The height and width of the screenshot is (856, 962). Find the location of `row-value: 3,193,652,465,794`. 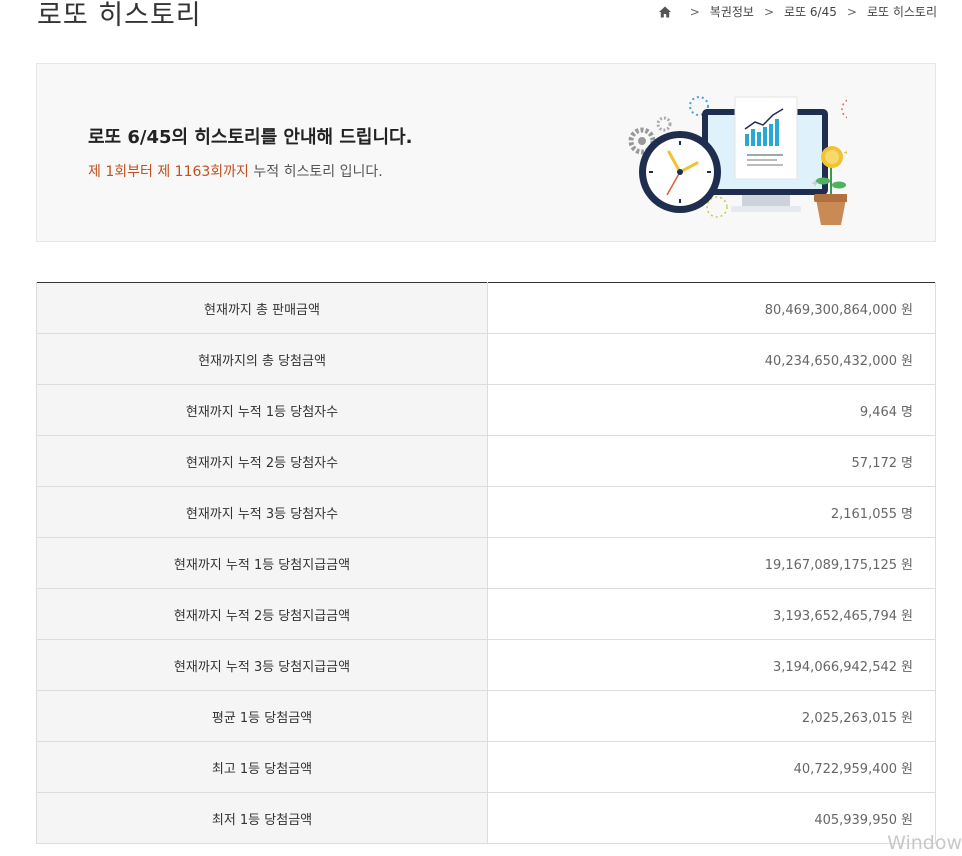

row-value: 3,193,652,465,794 is located at coordinates (835, 616).